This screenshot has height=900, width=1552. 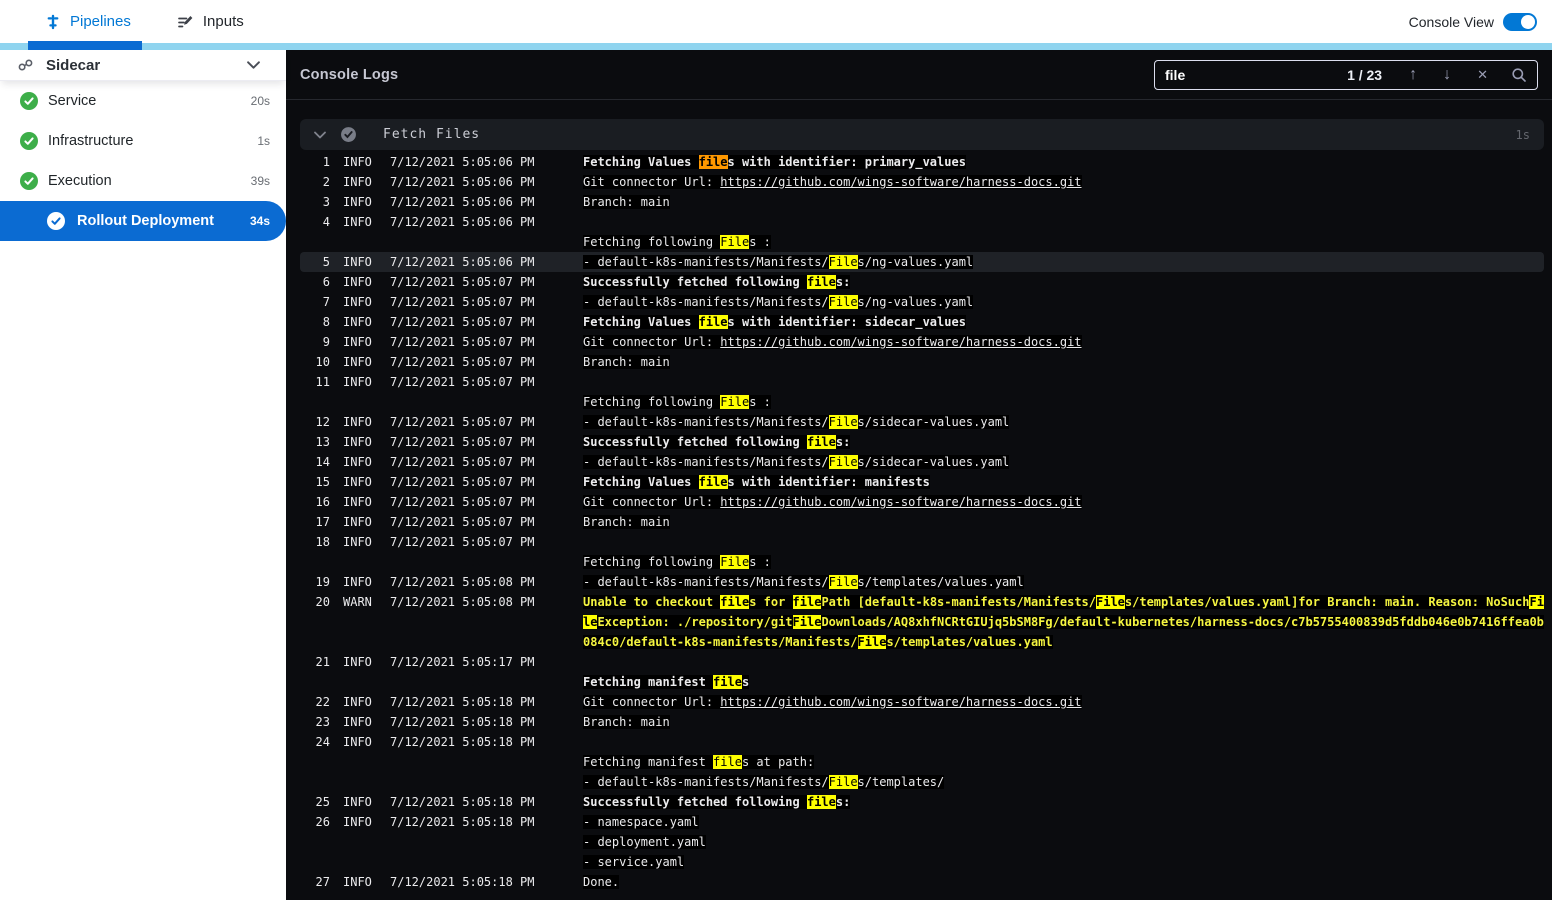 What do you see at coordinates (771, 602) in the screenshot?
I see `log-text: s for` at bounding box center [771, 602].